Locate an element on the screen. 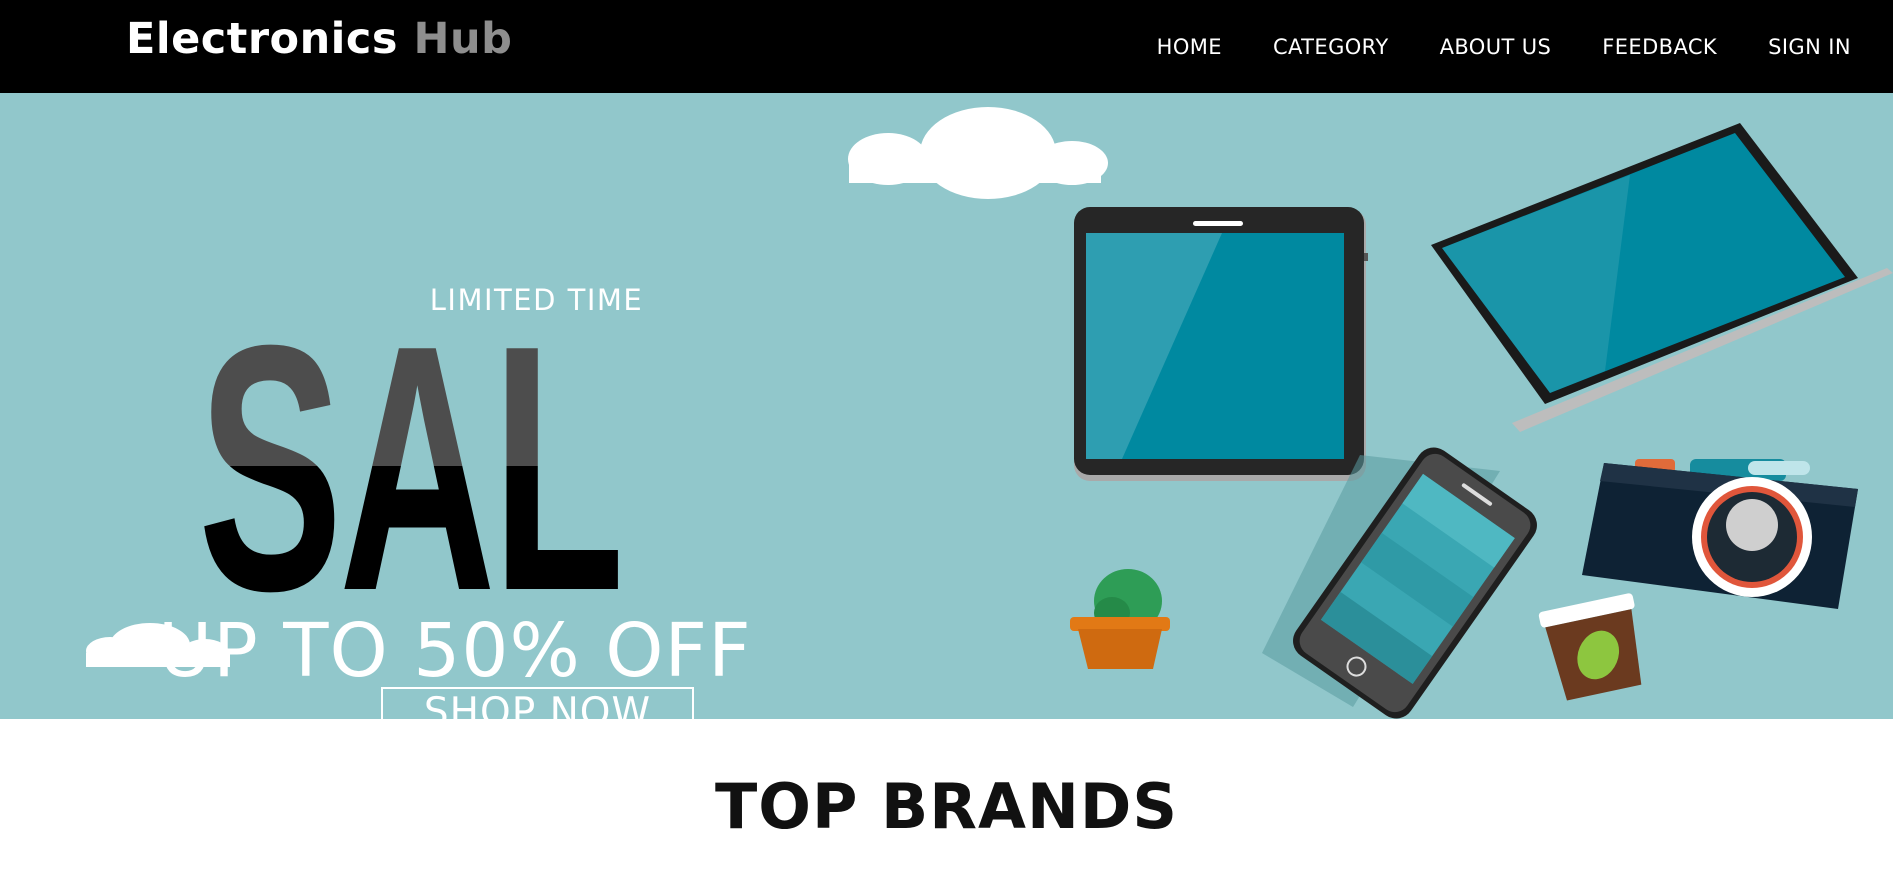  smartphone-icon is located at coordinates (1399, 583).